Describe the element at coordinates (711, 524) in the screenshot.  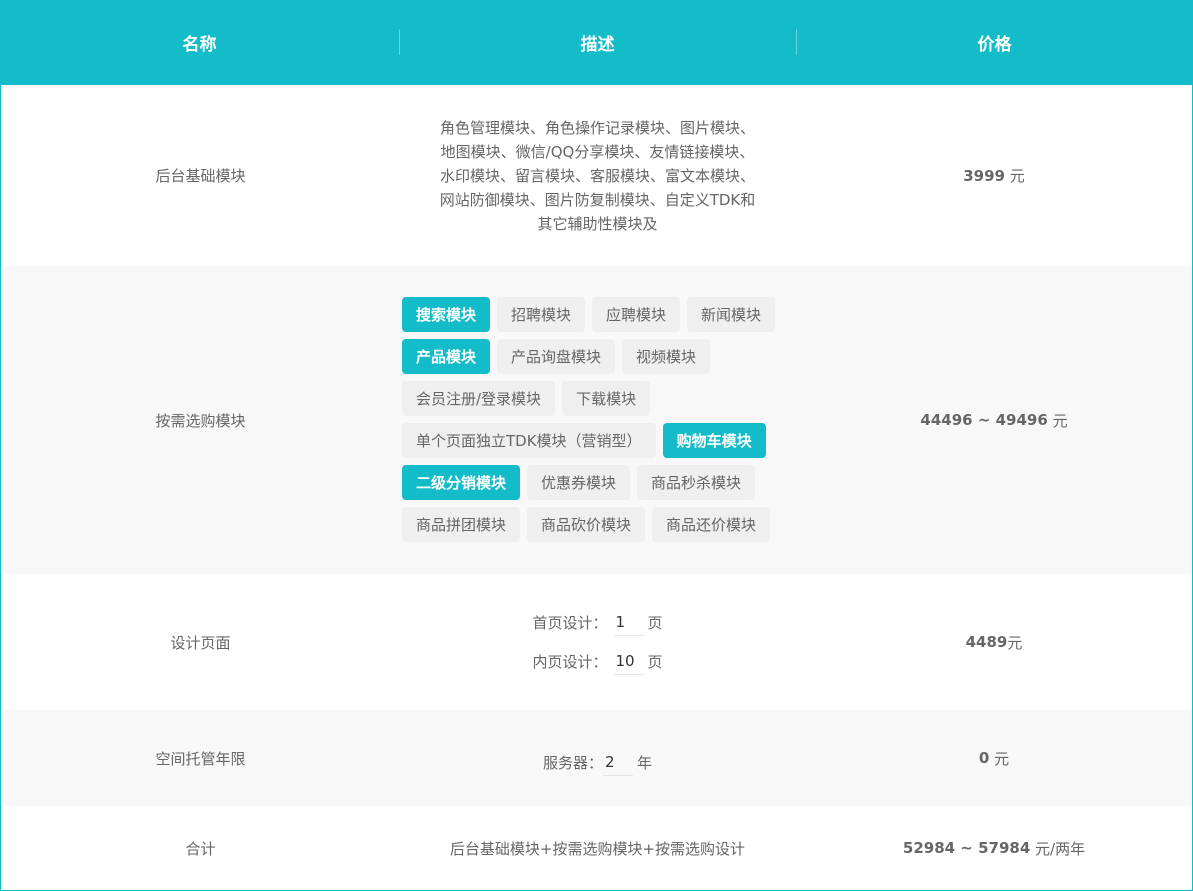
I see `module-tag: 商品还价模块` at that location.